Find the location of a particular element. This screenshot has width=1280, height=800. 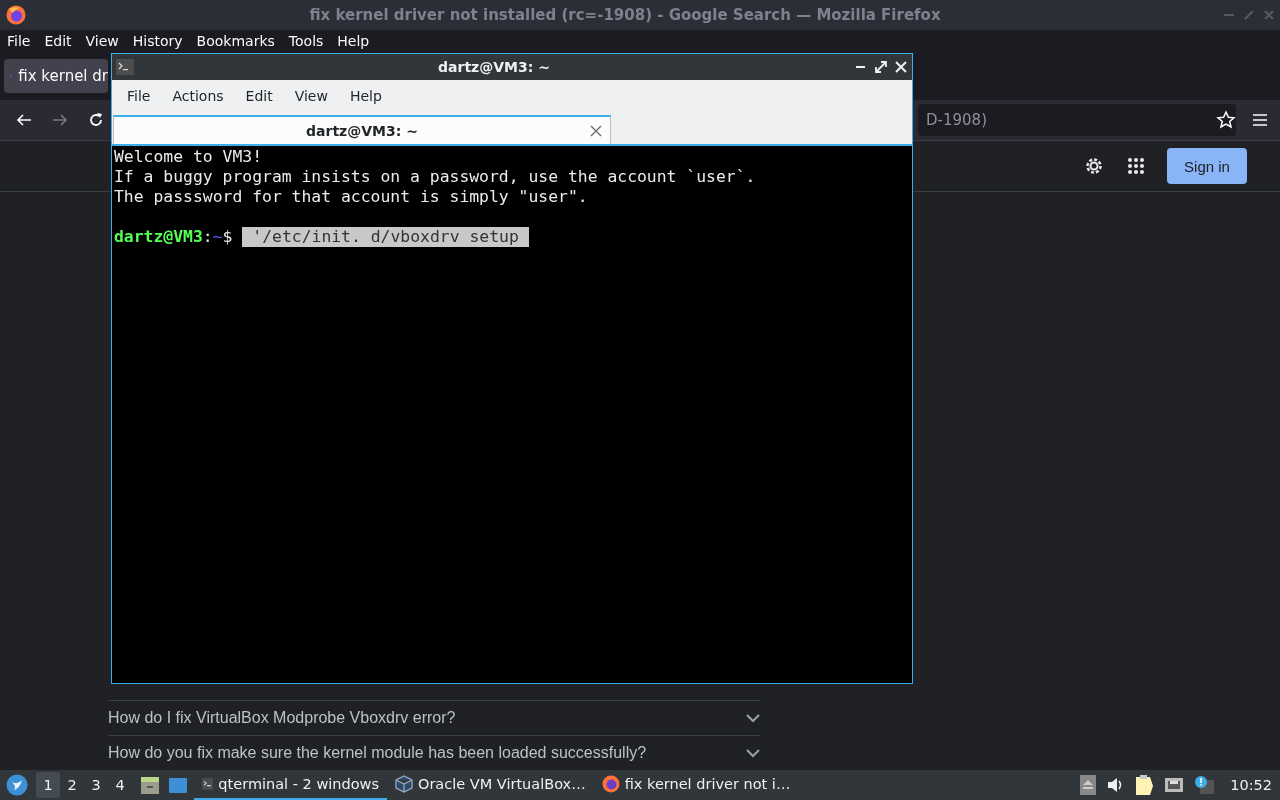

star-icon is located at coordinates (1226, 120).